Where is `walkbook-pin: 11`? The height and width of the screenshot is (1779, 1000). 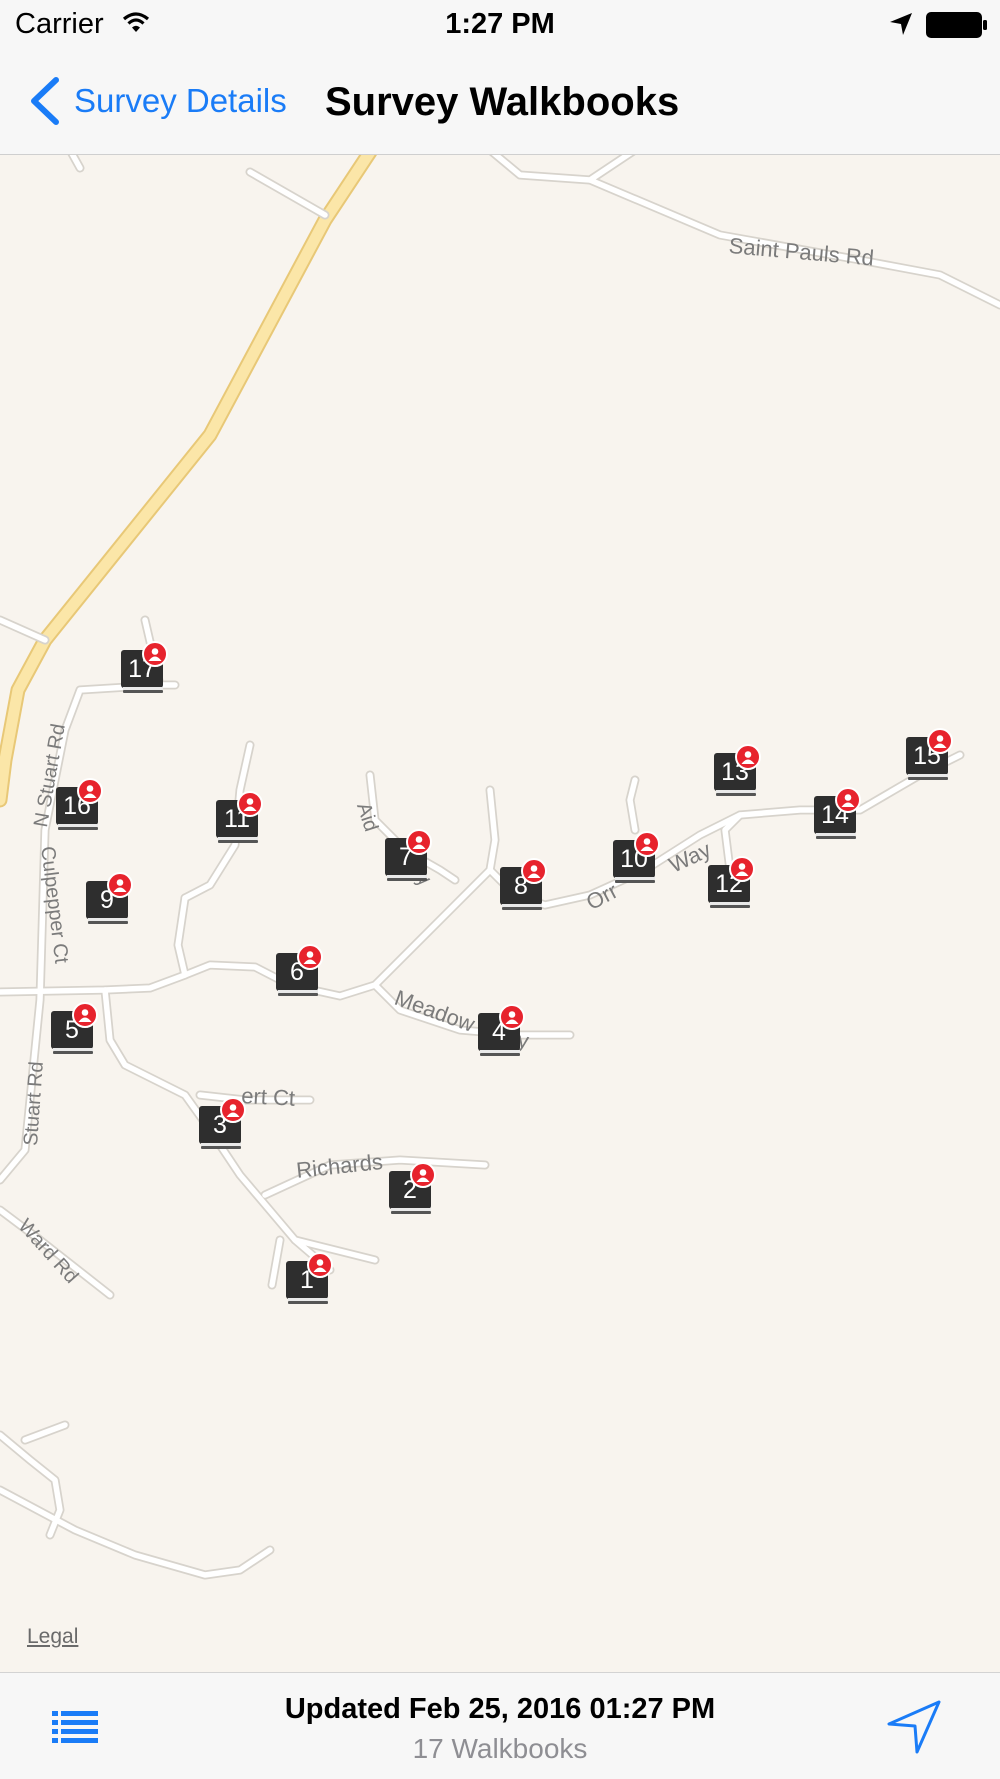 walkbook-pin: 11 is located at coordinates (240, 820).